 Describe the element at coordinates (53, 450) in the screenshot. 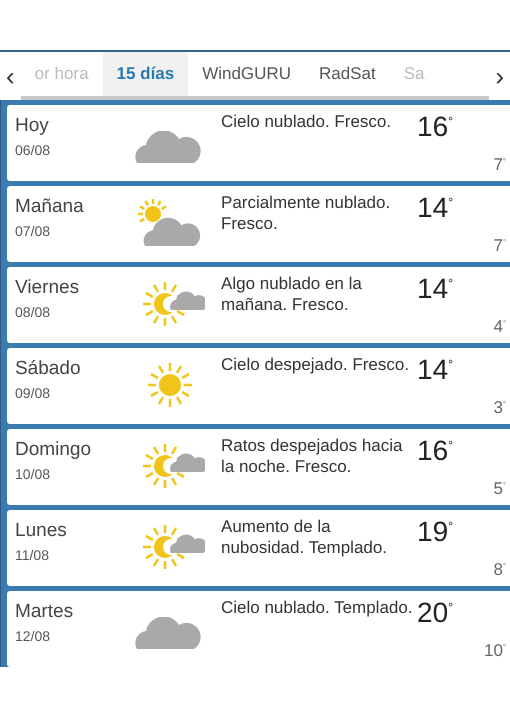

I see `day-name: Domingo` at that location.